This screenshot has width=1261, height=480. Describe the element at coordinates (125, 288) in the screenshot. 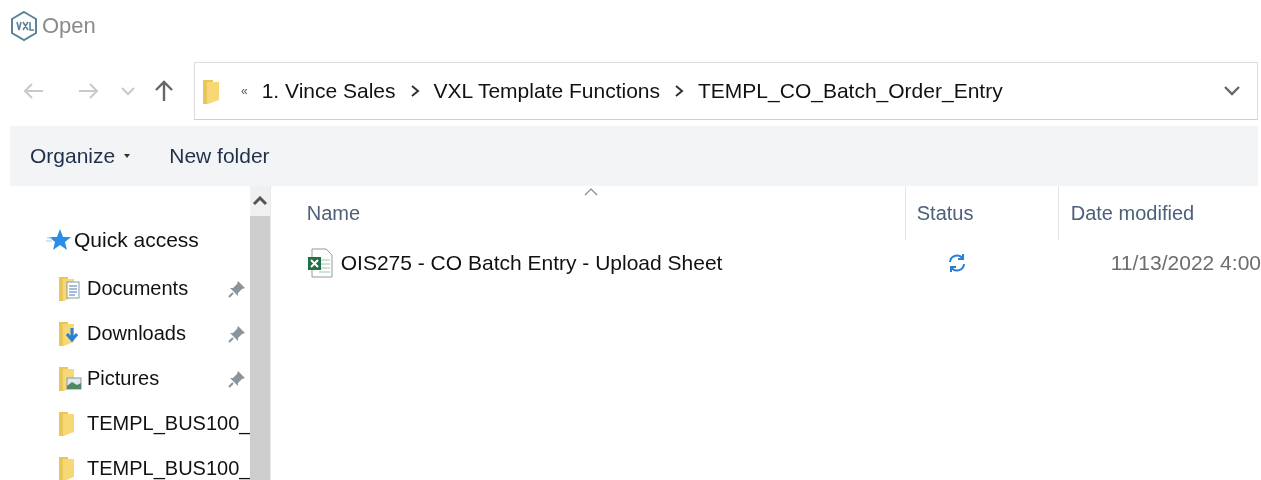

I see `sidebar-item: Documents` at that location.